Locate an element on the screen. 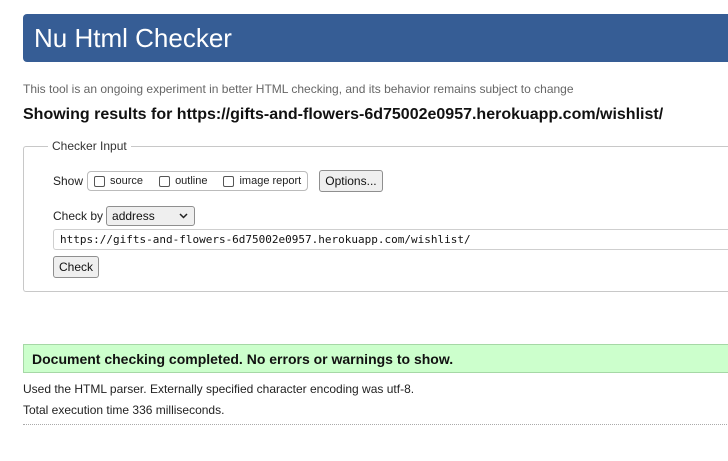 This screenshot has height=461, width=728. check-by-select: address is located at coordinates (151, 216).